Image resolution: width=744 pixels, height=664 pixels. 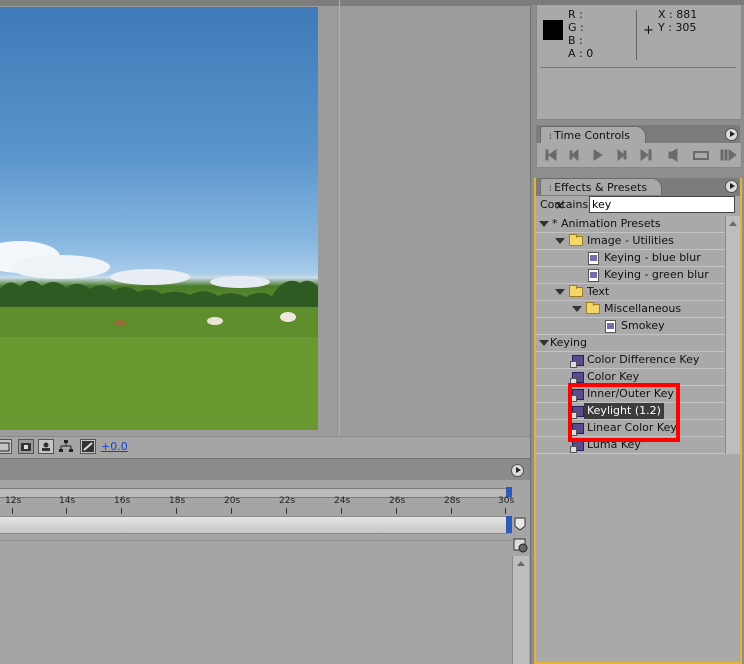 What do you see at coordinates (731, 186) in the screenshot?
I see `effects-panel-menu-icon` at bounding box center [731, 186].